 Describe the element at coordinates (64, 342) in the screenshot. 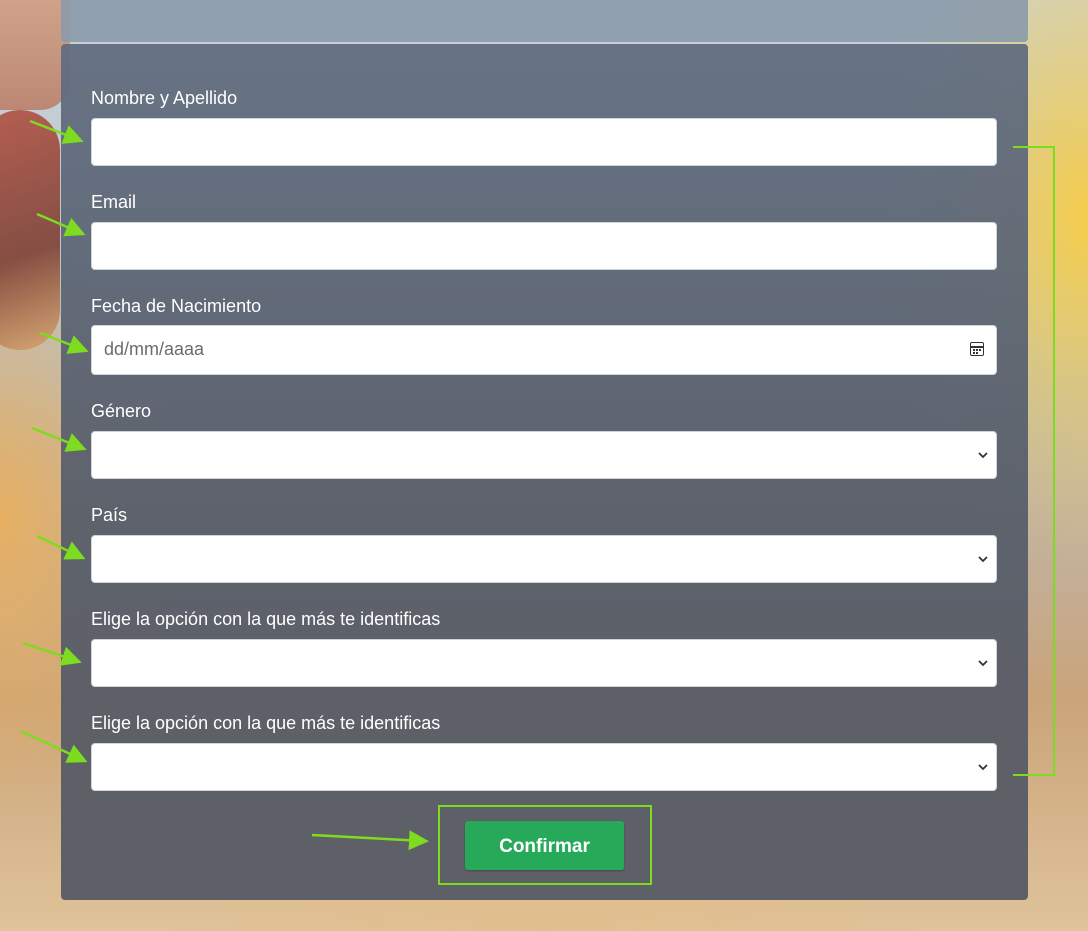

I see `arrow-birthdate` at that location.